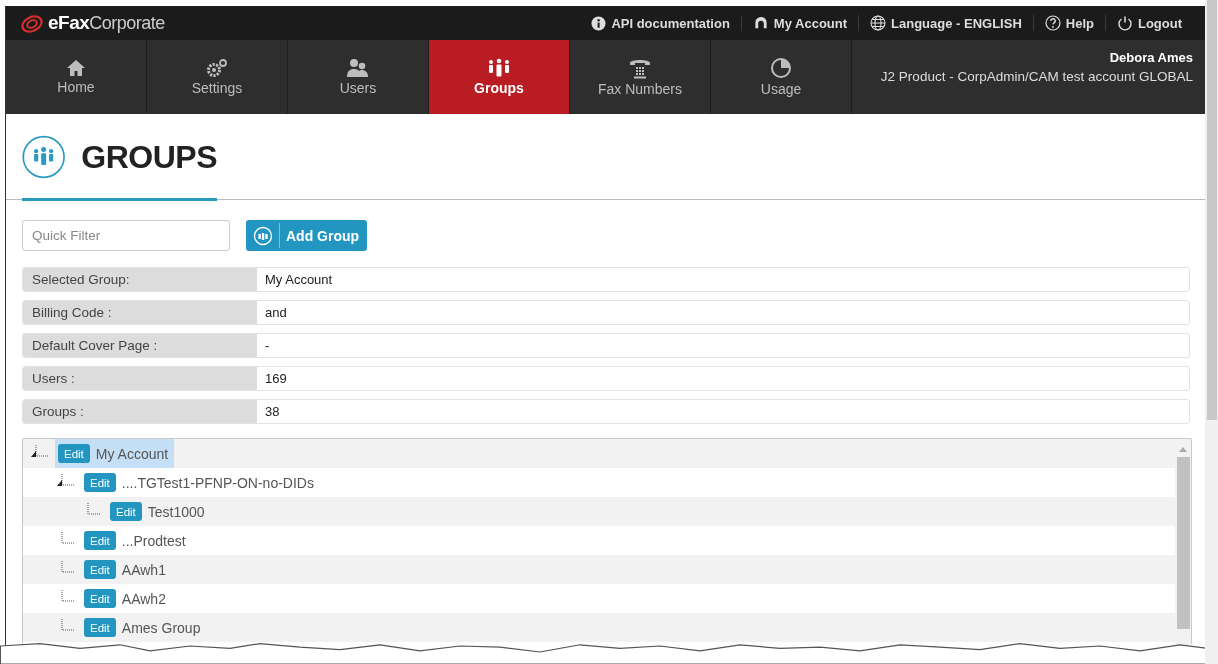 Image resolution: width=1218 pixels, height=664 pixels. I want to click on detail-value: -, so click(267, 346).